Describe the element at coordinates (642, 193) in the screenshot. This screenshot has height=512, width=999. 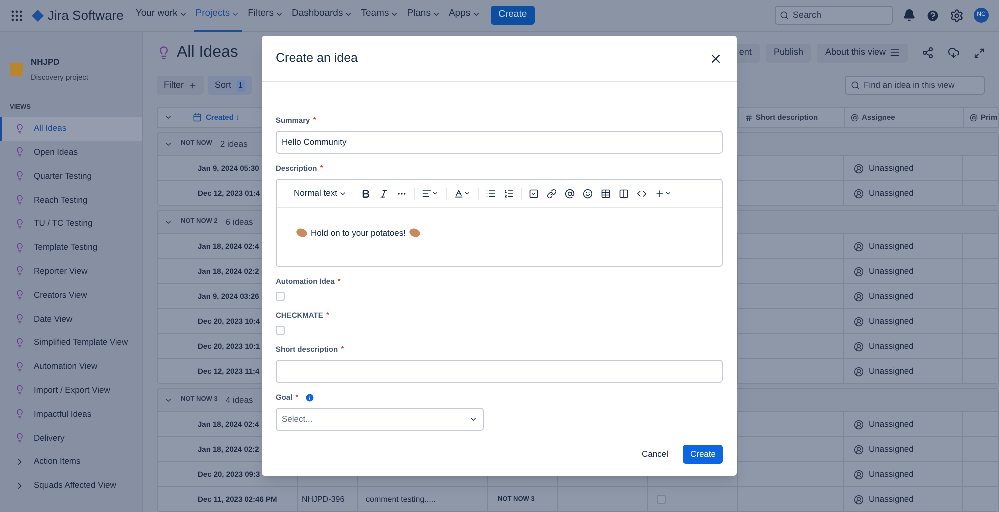
I see `code-icon` at that location.